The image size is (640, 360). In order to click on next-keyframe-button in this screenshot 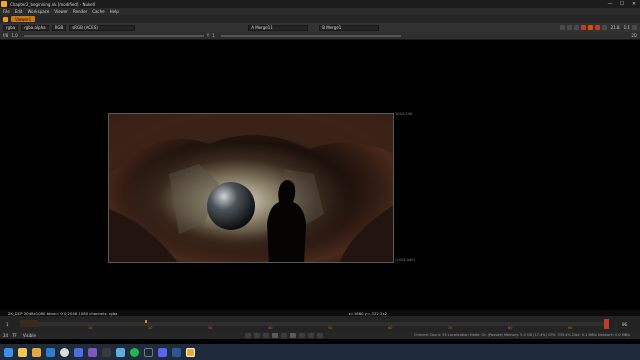, I will do `click(311, 335)`.